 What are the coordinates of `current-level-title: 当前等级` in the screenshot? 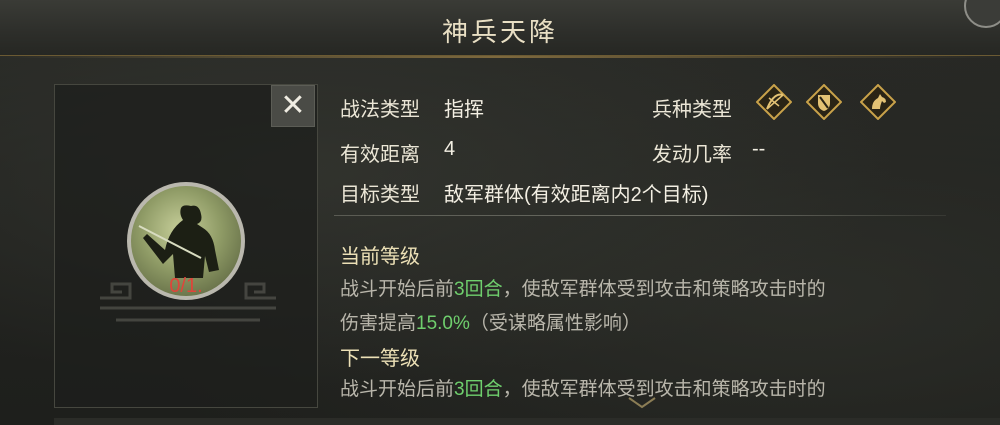 It's located at (380, 257).